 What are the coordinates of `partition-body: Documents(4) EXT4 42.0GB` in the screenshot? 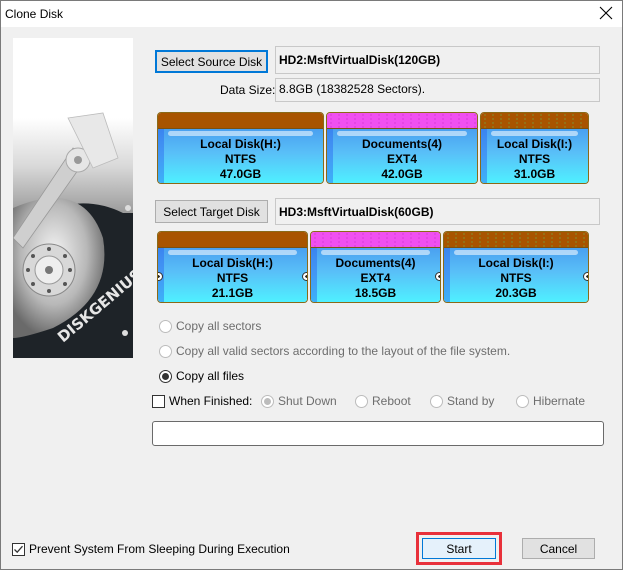 It's located at (402, 156).